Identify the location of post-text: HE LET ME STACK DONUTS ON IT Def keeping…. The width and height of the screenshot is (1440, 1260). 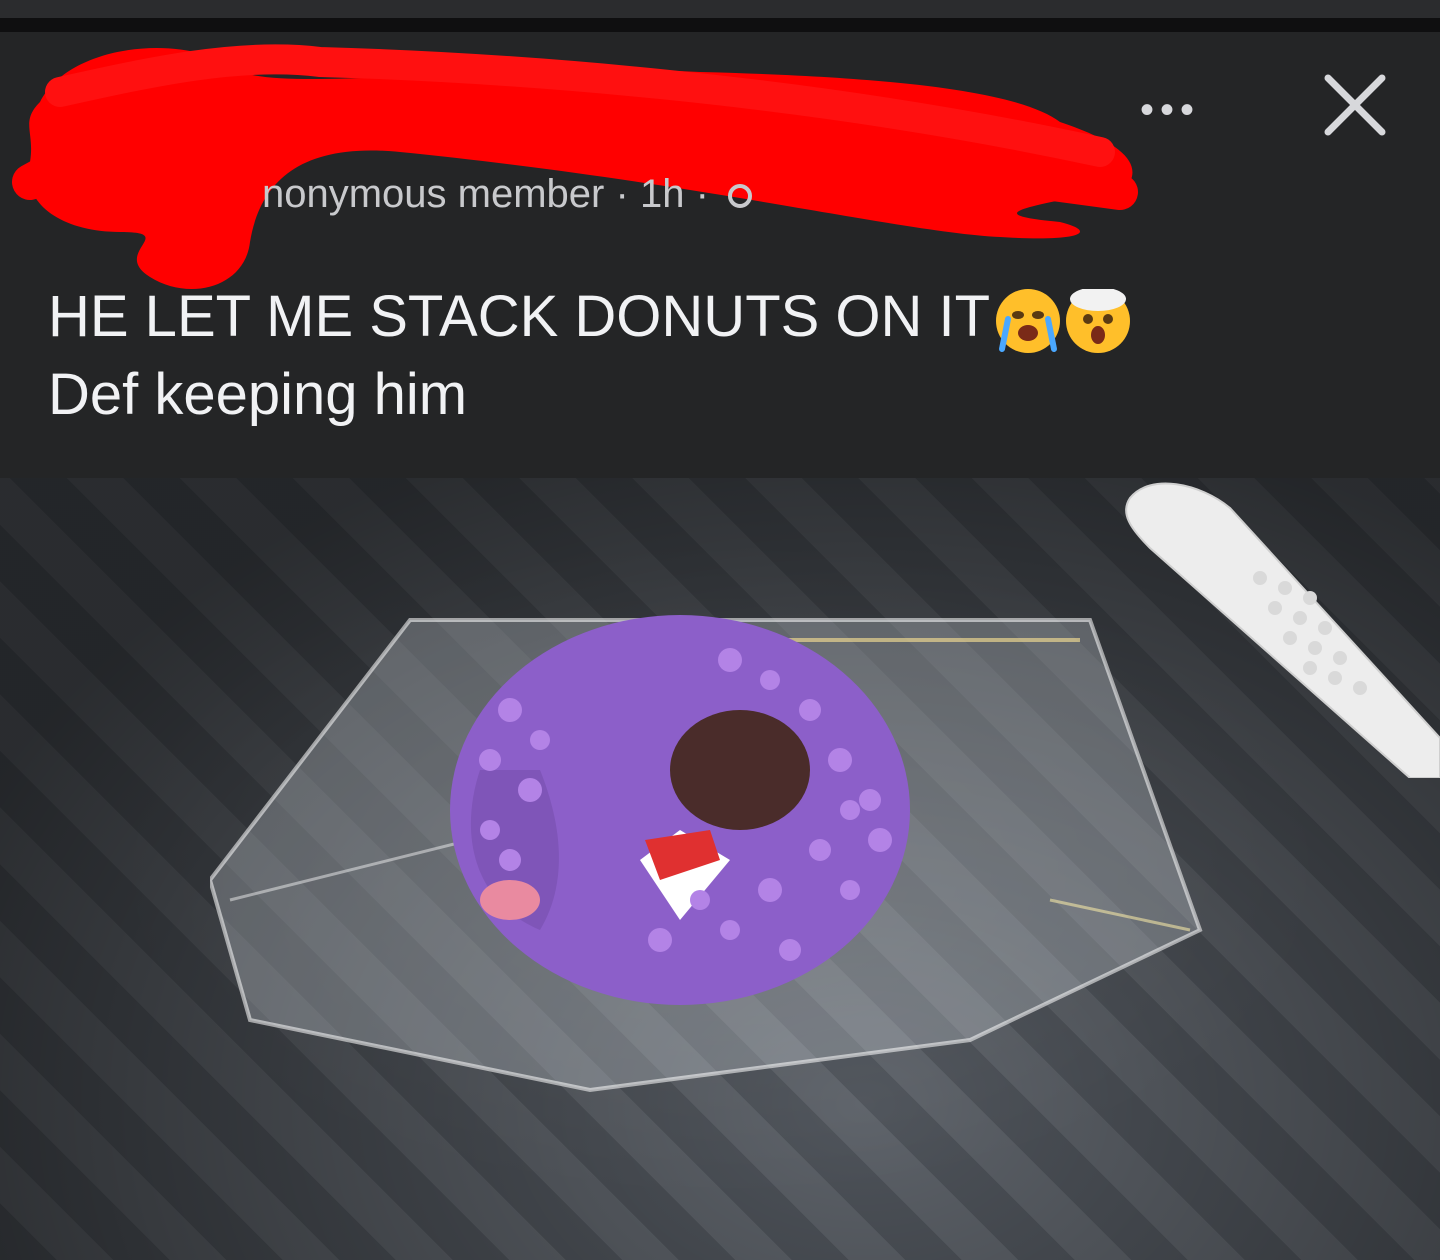
(589, 356).